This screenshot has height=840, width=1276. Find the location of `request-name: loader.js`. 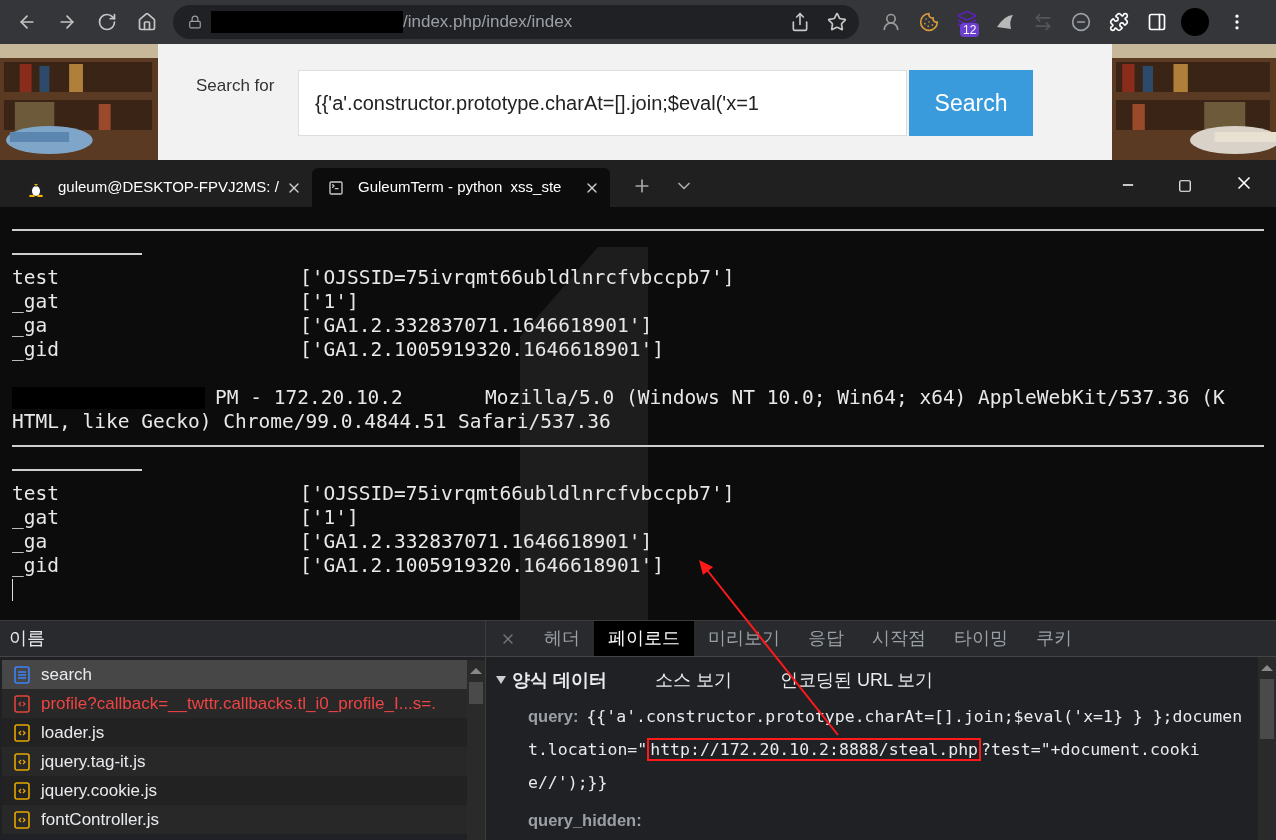

request-name: loader.js is located at coordinates (73, 732).